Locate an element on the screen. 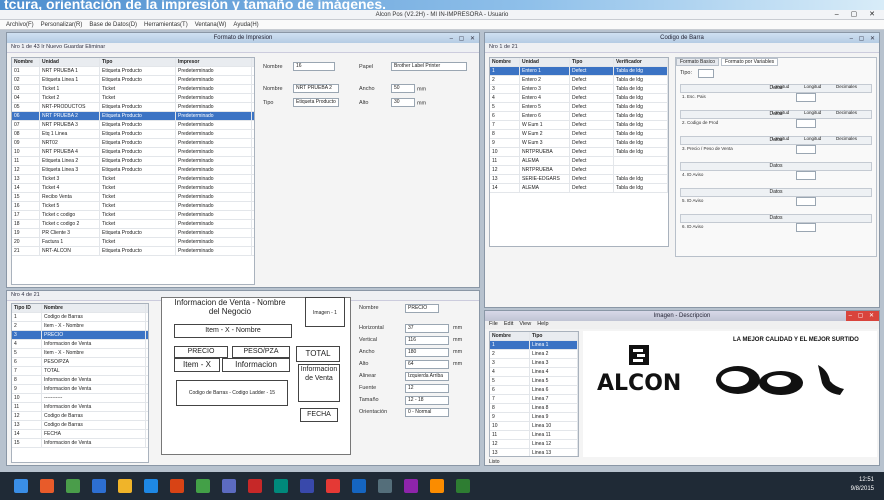 The width and height of the screenshot is (884, 500). image-row: 11 Linea 11 is located at coordinates (534, 435).